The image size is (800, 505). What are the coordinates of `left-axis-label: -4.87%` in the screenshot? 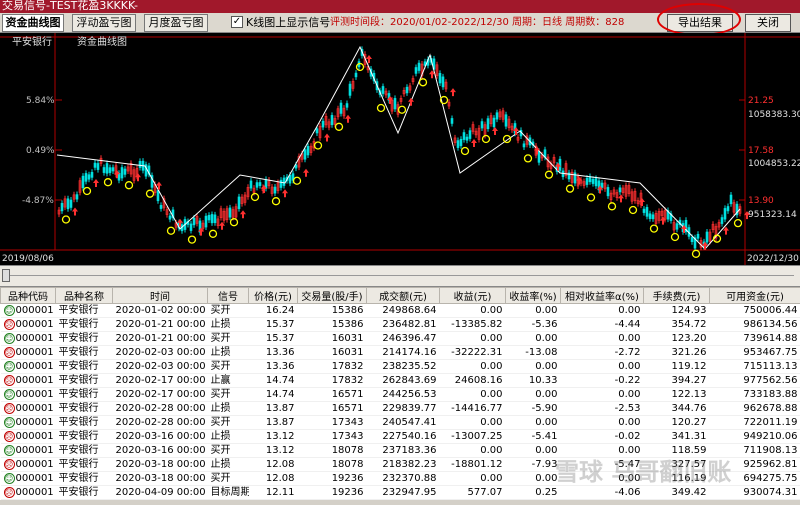 It's located at (38, 201).